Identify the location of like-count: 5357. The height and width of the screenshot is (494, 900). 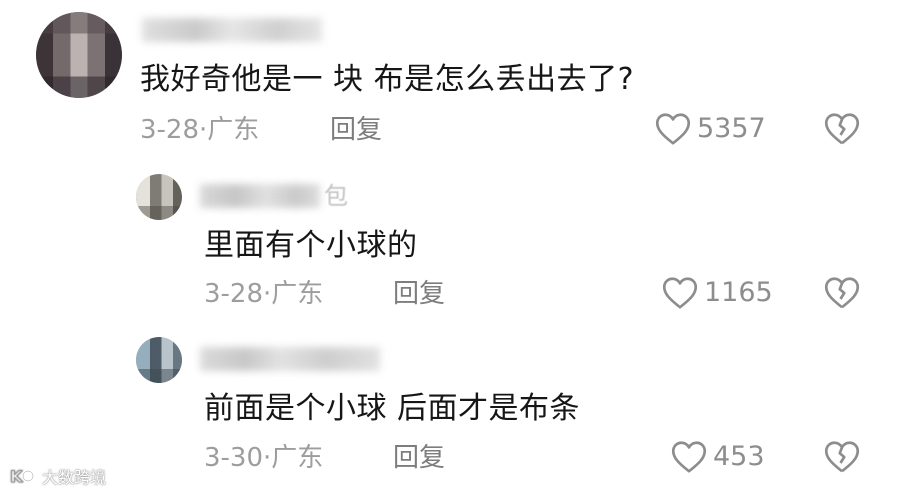
(731, 128).